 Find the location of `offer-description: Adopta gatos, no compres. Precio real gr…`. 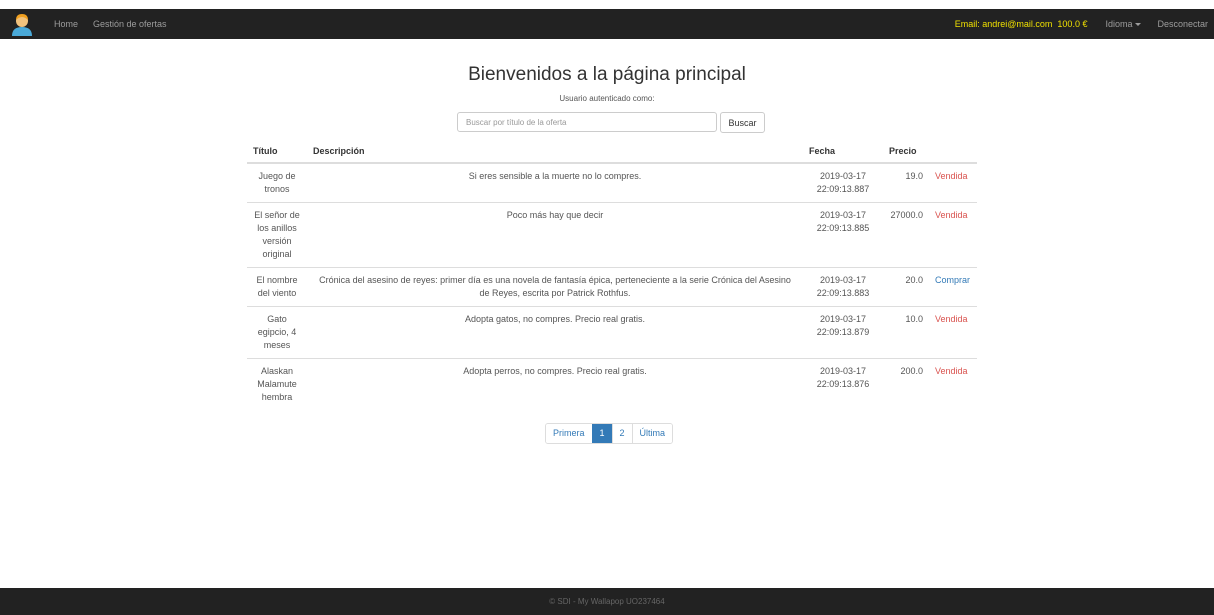

offer-description: Adopta gatos, no compres. Precio real gr… is located at coordinates (555, 332).